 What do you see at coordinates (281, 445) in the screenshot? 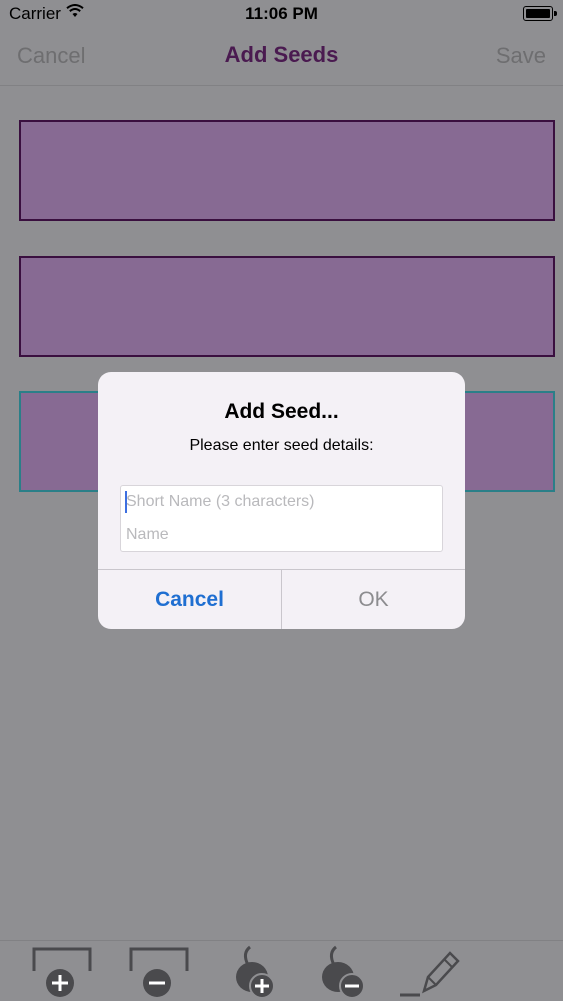
I see `alert-message: Please enter seed details:` at bounding box center [281, 445].